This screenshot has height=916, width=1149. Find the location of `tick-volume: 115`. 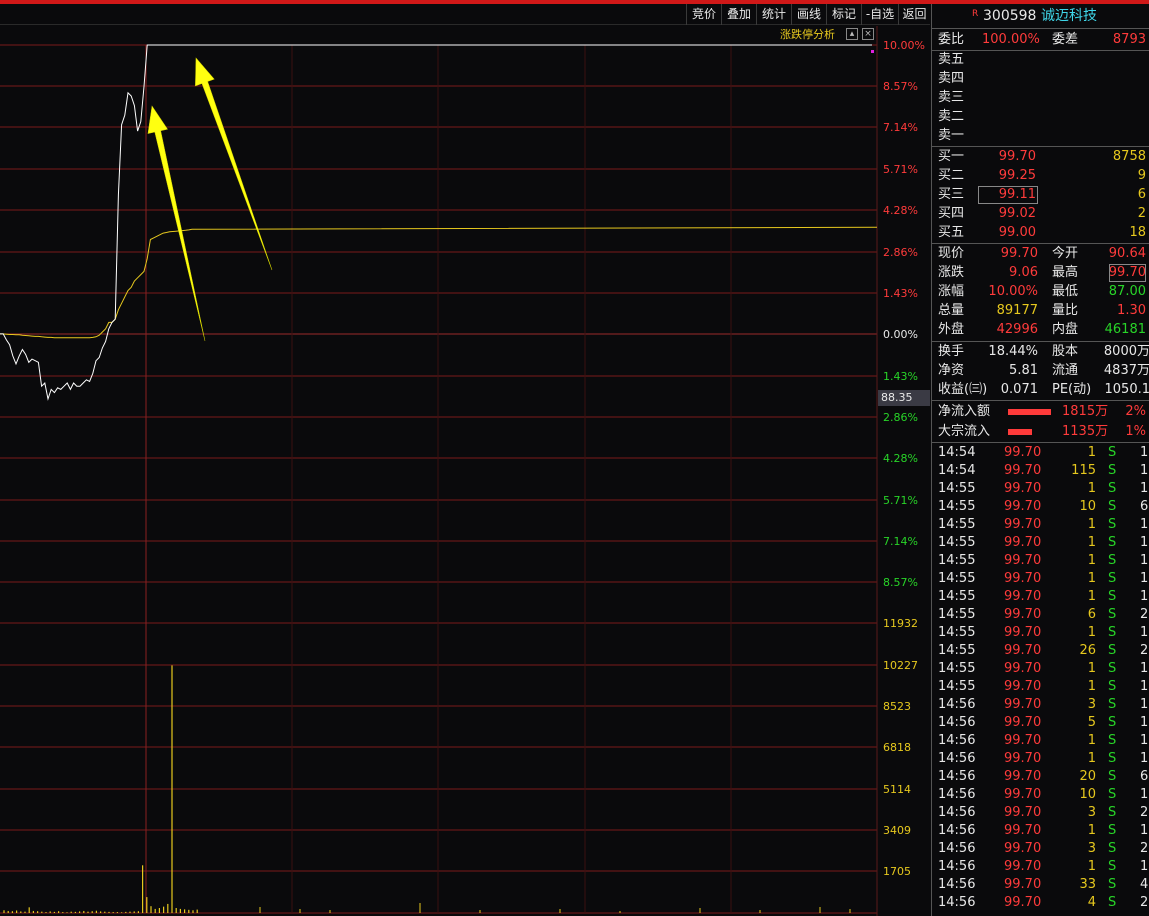

tick-volume: 115 is located at coordinates (1083, 470).